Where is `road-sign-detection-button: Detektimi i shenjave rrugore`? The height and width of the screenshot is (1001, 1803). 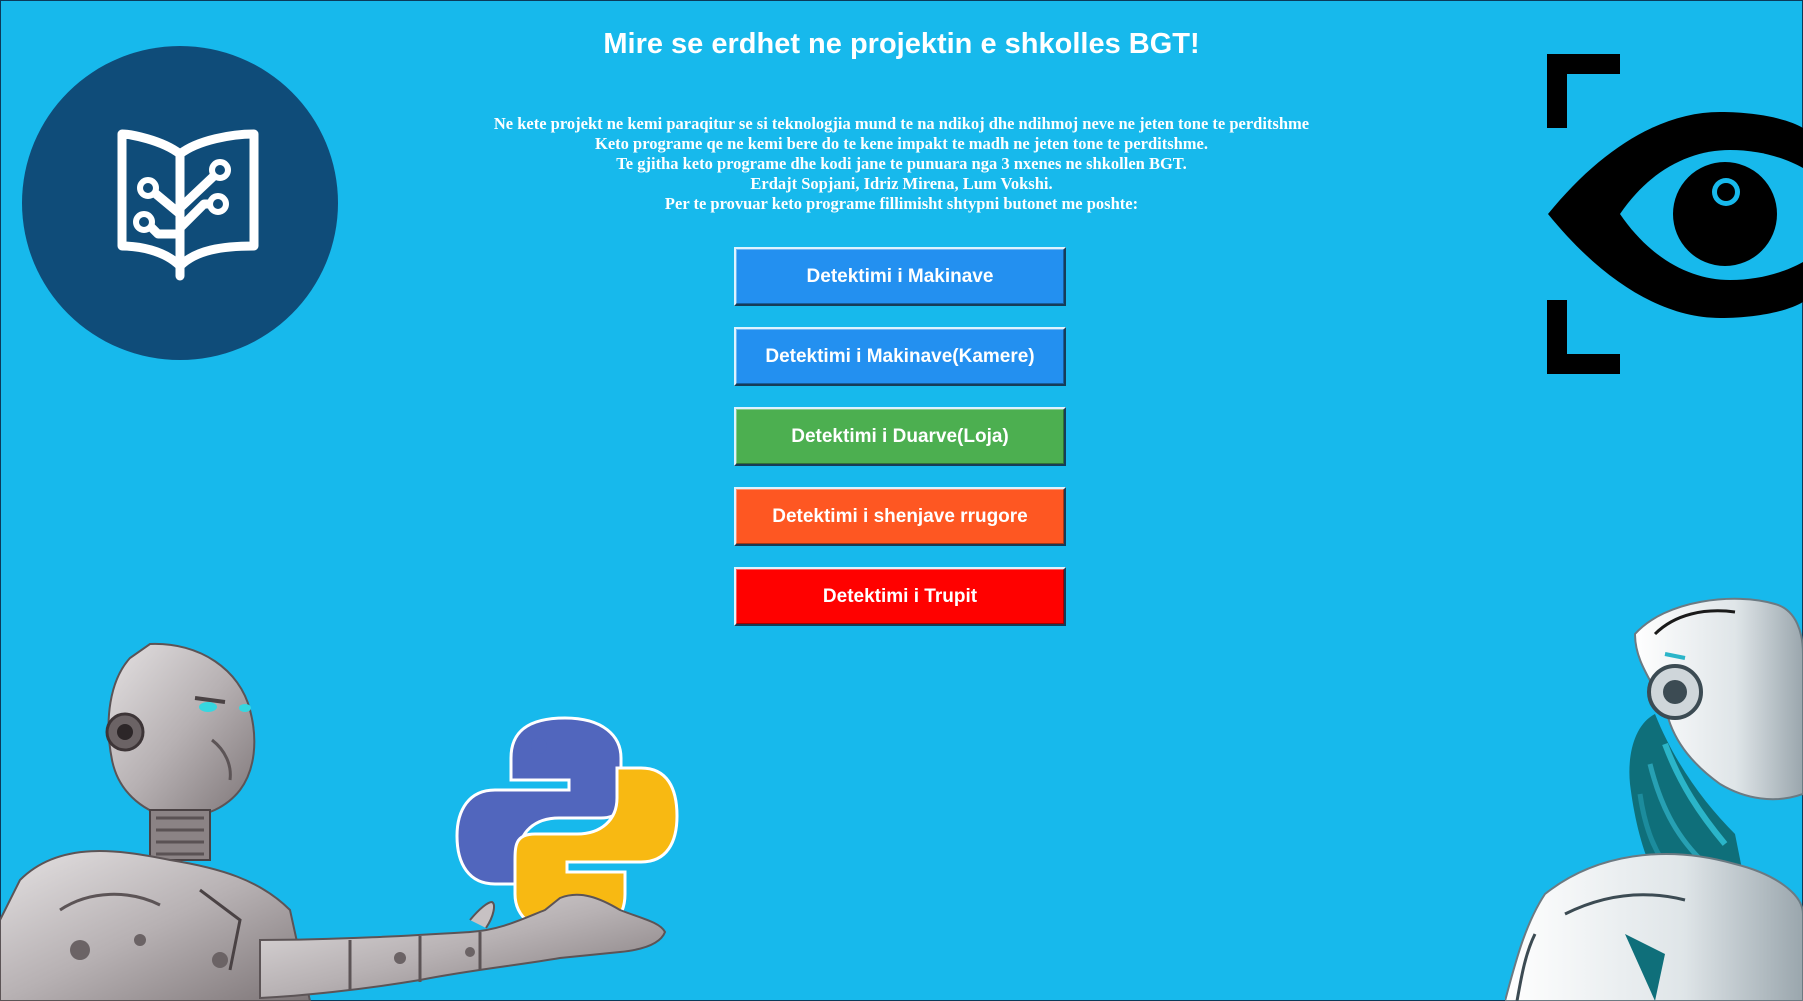 road-sign-detection-button: Detektimi i shenjave rrugore is located at coordinates (900, 516).